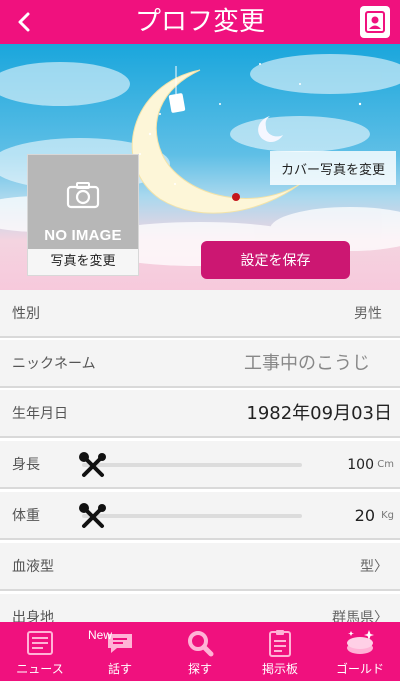 The height and width of the screenshot is (681, 400). I want to click on camera-icon, so click(83, 195).